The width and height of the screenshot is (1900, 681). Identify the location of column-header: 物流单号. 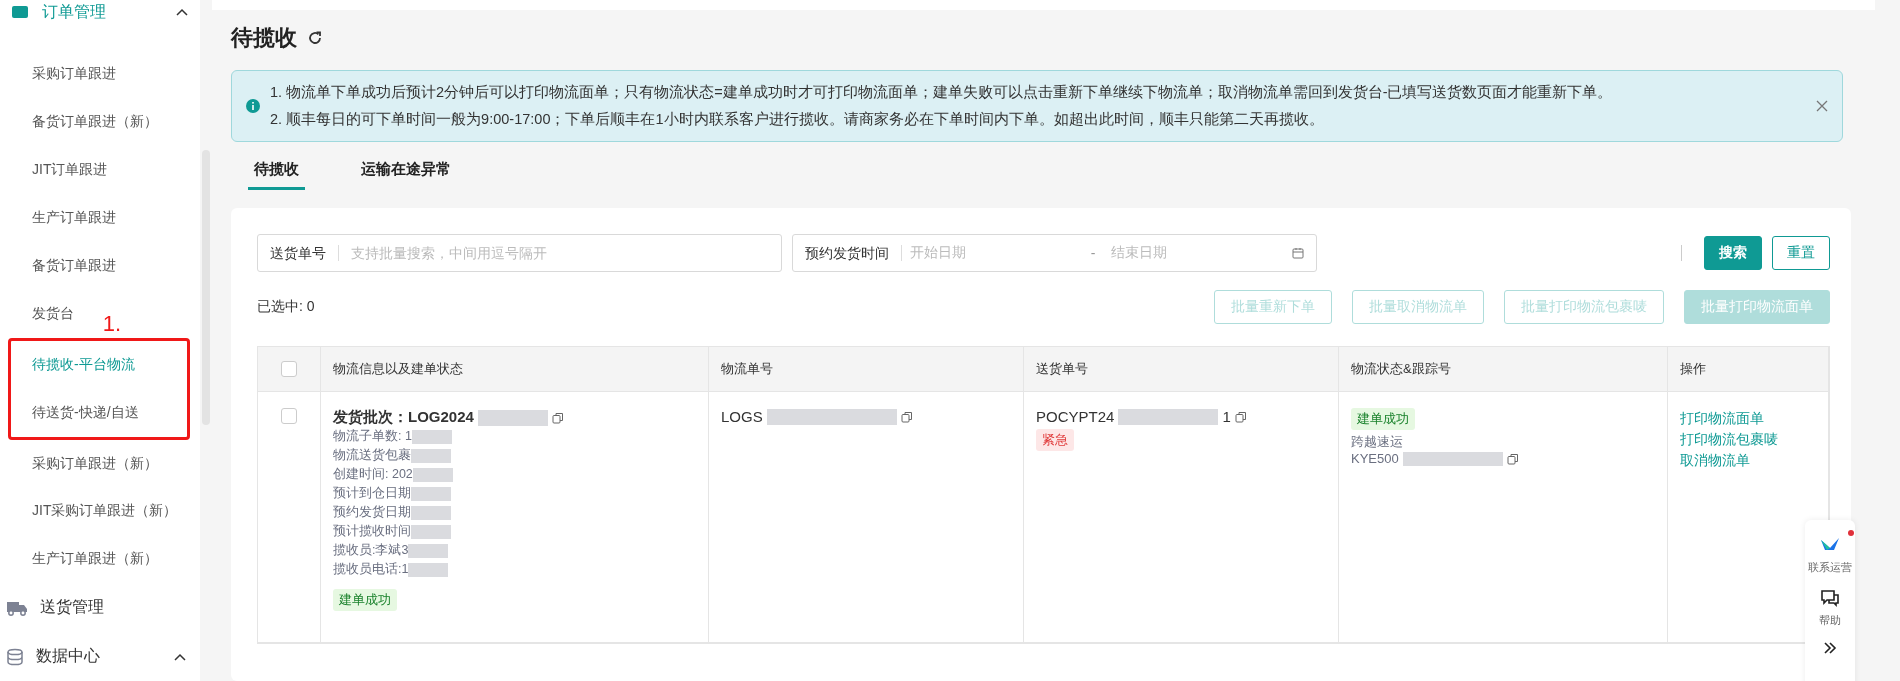
(866, 369).